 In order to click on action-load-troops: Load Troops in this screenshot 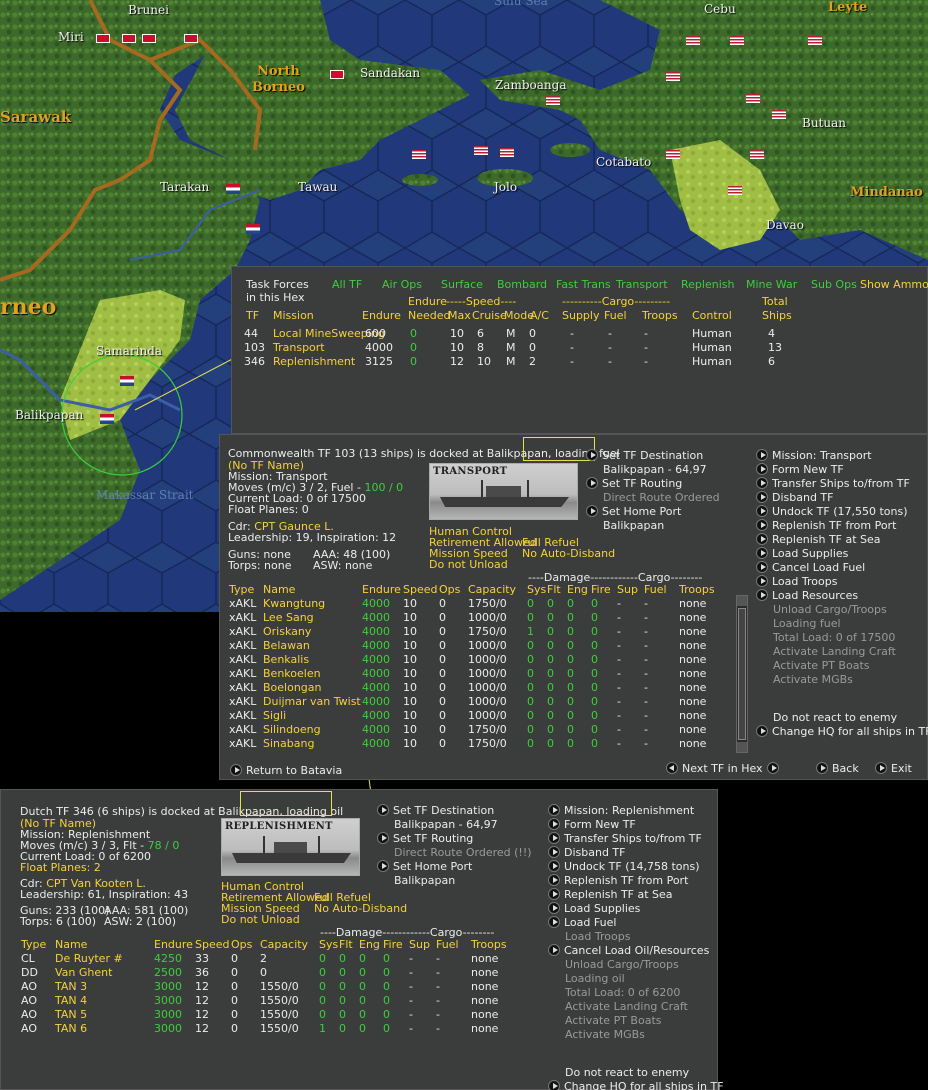, I will do `click(796, 582)`.